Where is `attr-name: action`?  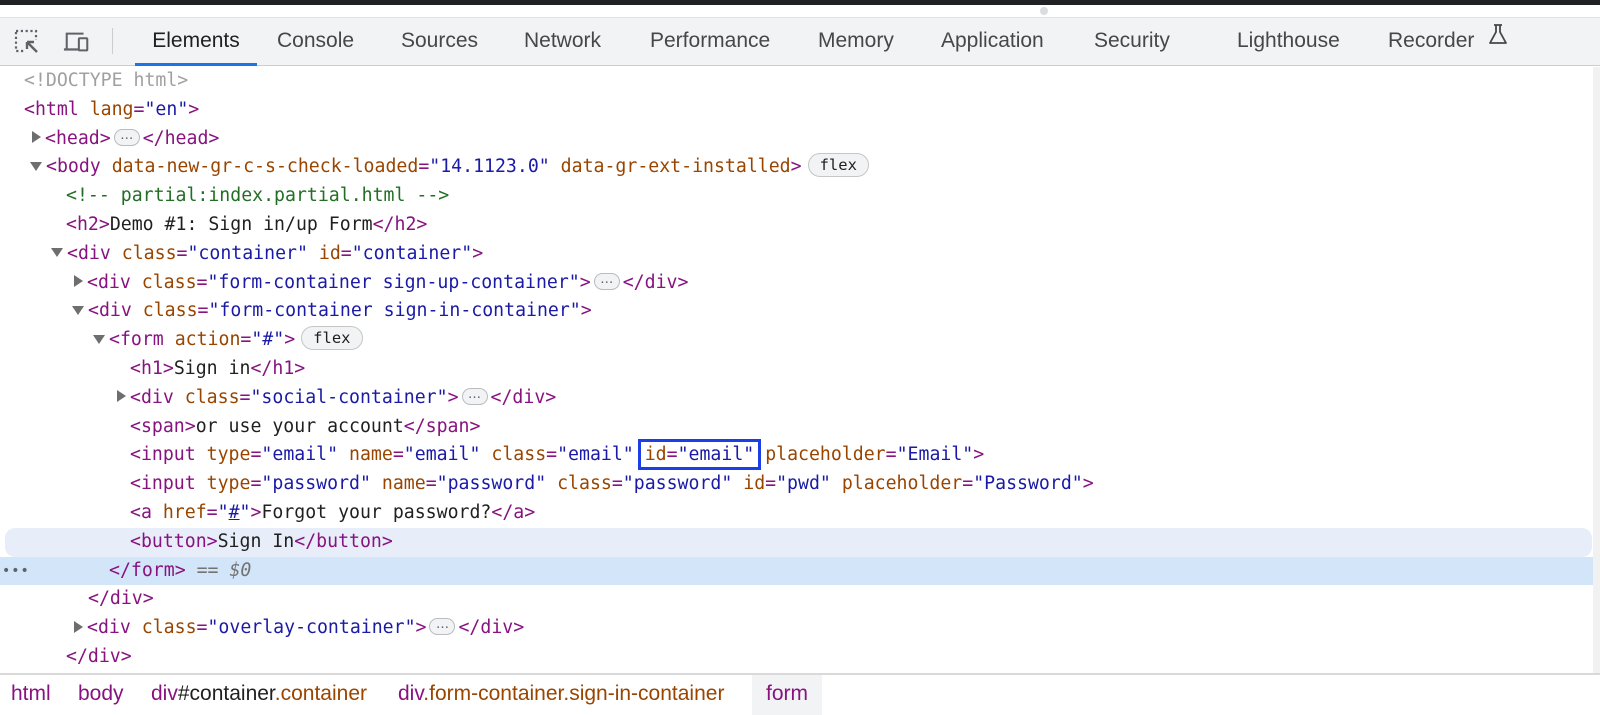
attr-name: action is located at coordinates (207, 340).